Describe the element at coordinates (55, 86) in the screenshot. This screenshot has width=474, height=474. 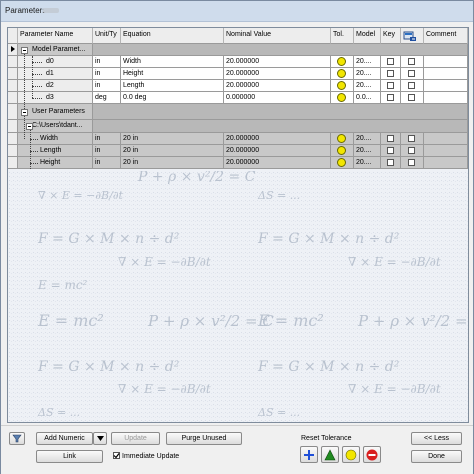
I see `param-name-cell: d2` at that location.